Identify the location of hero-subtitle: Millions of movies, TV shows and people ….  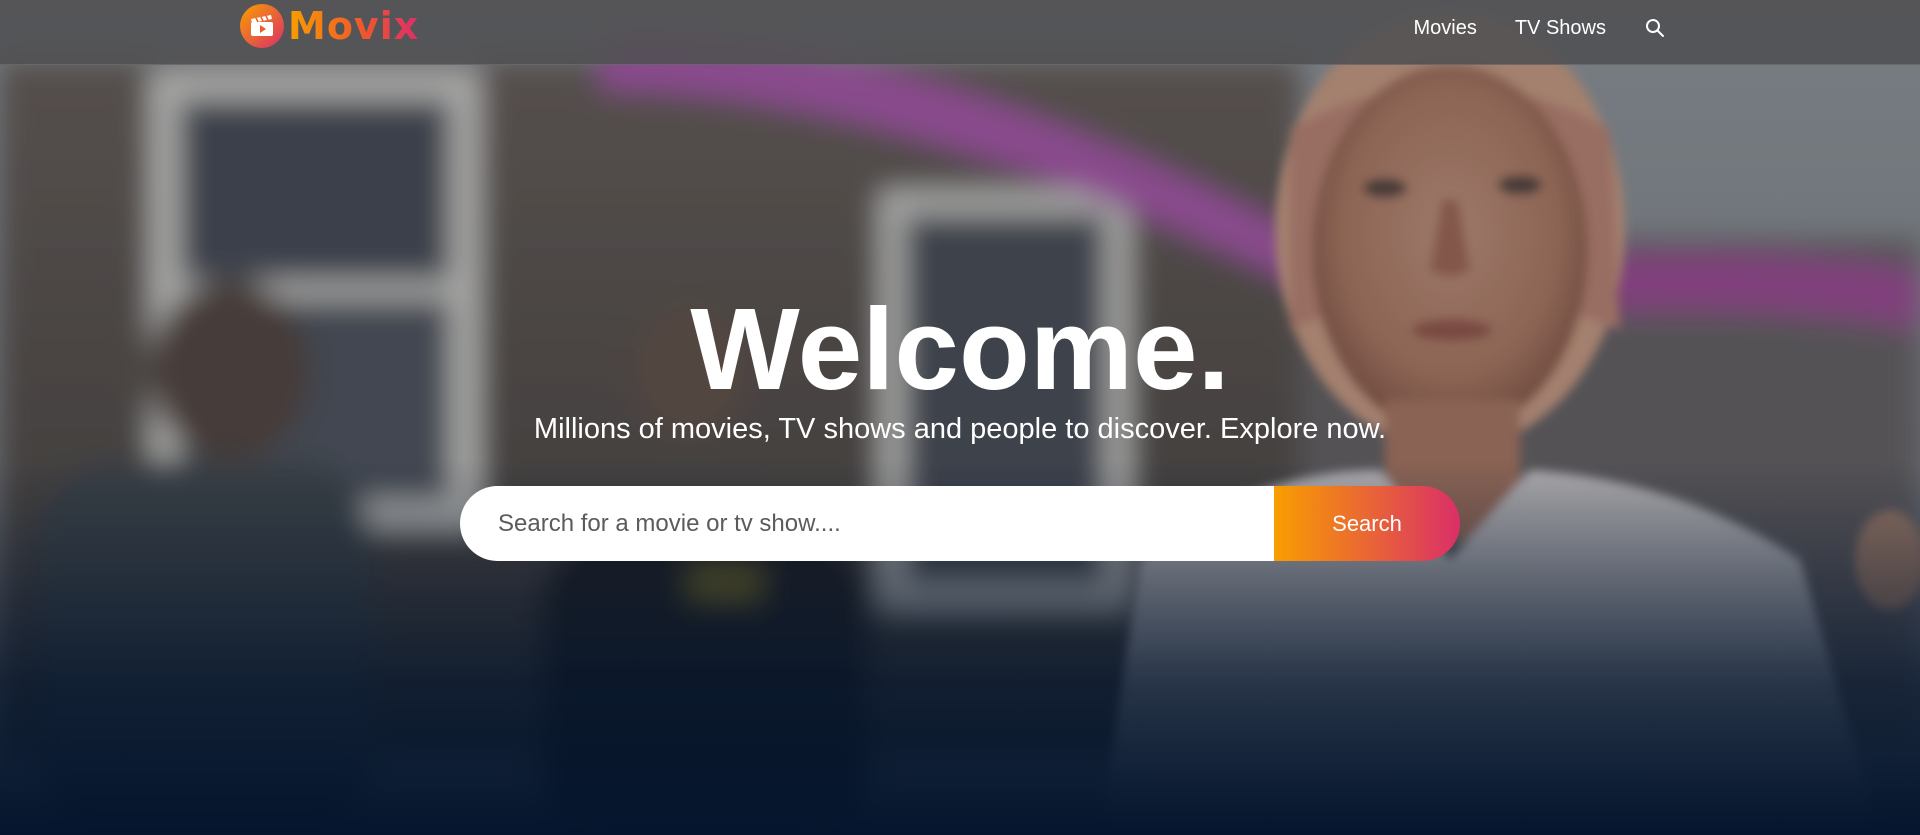
(960, 429).